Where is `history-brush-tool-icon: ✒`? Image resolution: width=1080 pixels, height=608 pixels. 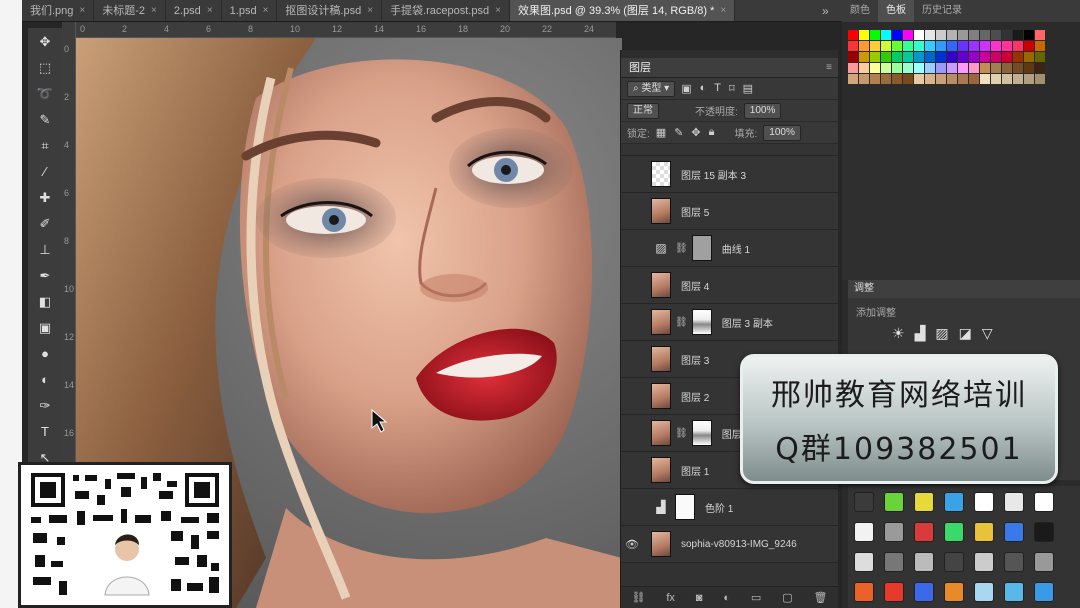
history-brush-tool-icon: ✒ is located at coordinates (45, 275).